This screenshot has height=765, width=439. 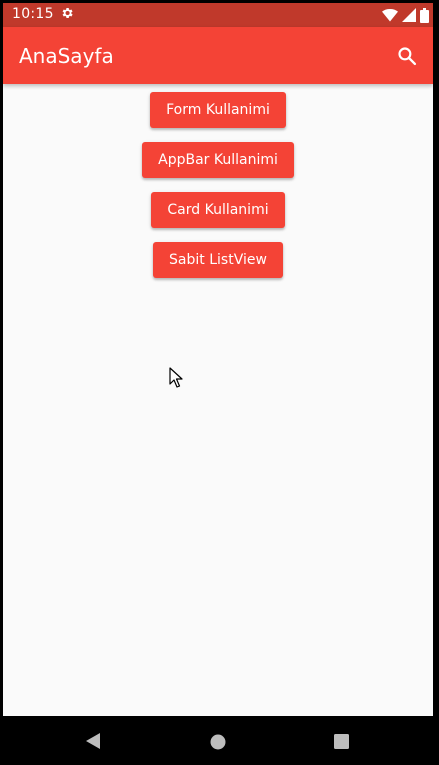 I want to click on sabit-listview-button: Sabit ListView, so click(x=218, y=260).